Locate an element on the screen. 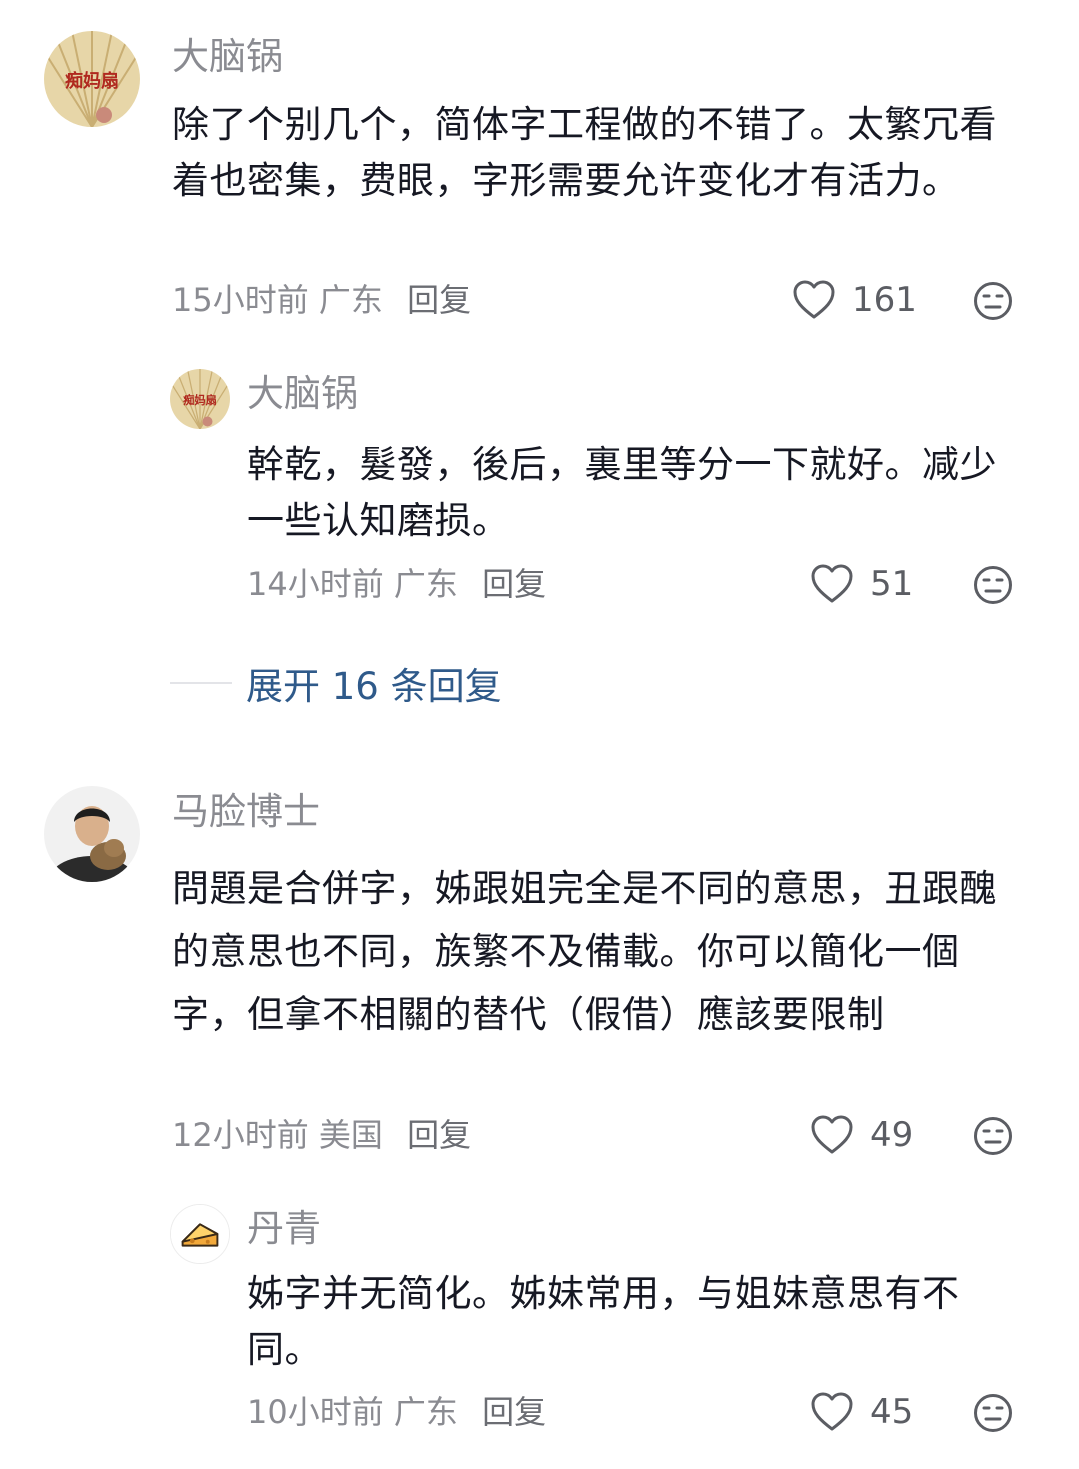  like-button: 49 is located at coordinates (861, 1135).